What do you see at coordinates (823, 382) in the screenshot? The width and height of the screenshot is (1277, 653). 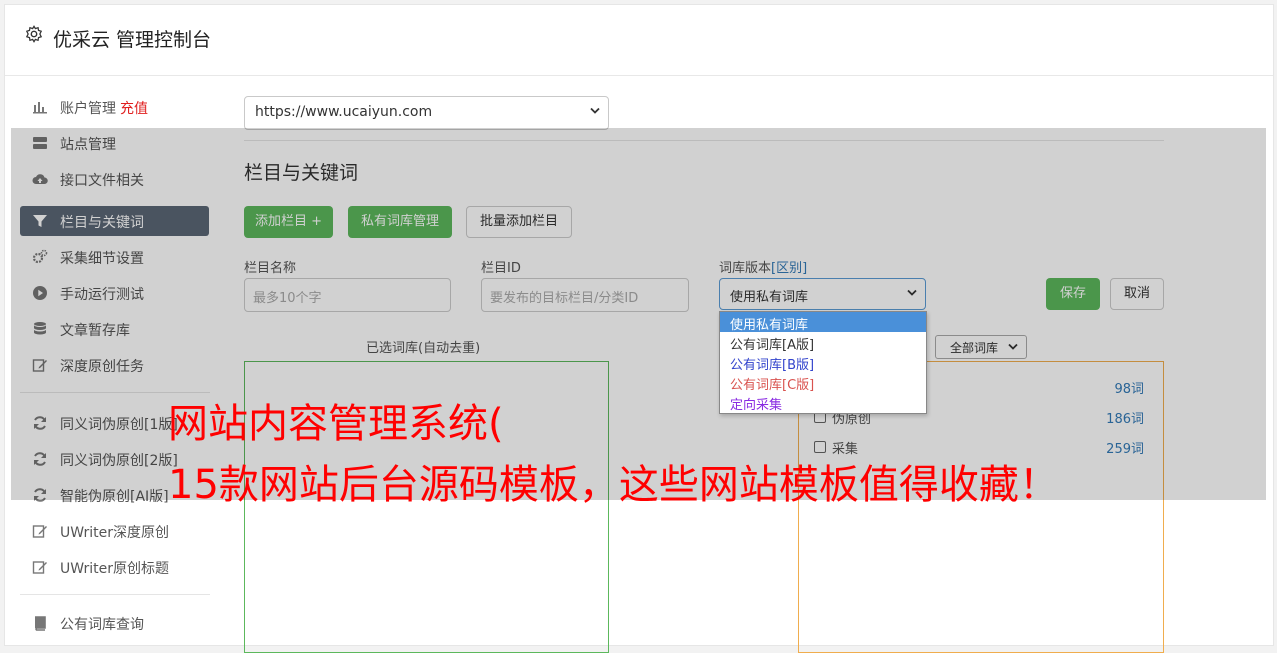 I see `dropdown-option: 公有词库[C版]` at bounding box center [823, 382].